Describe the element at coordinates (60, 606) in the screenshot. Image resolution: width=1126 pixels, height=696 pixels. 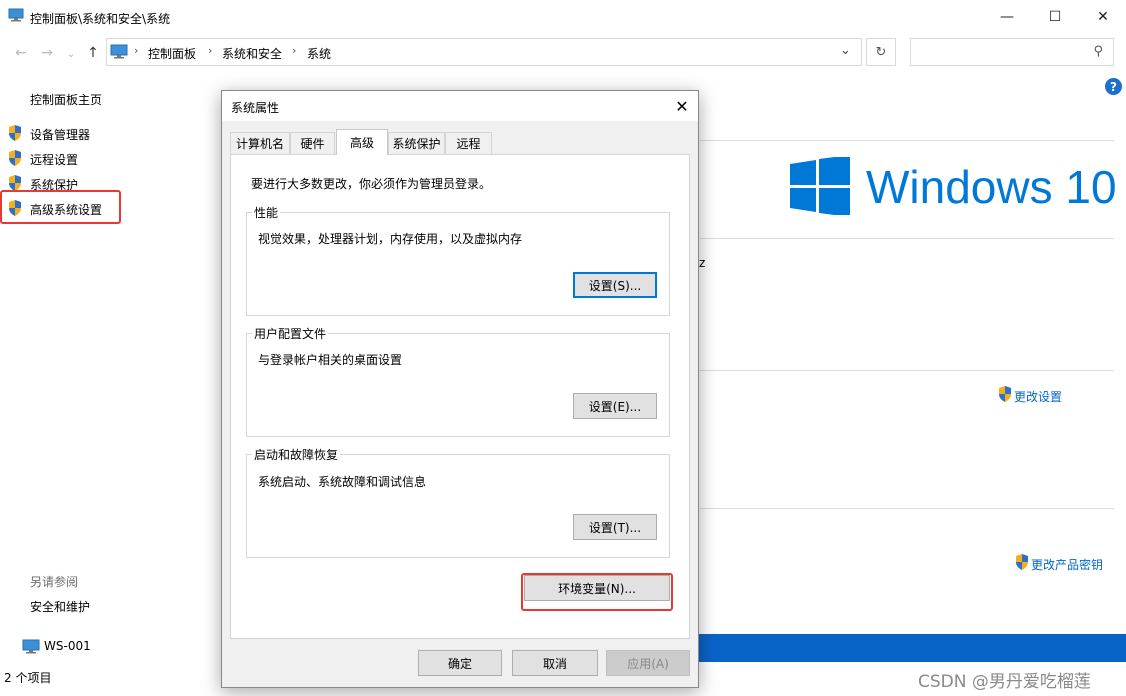
I see `security-maintenance-link: 安全和维护` at that location.